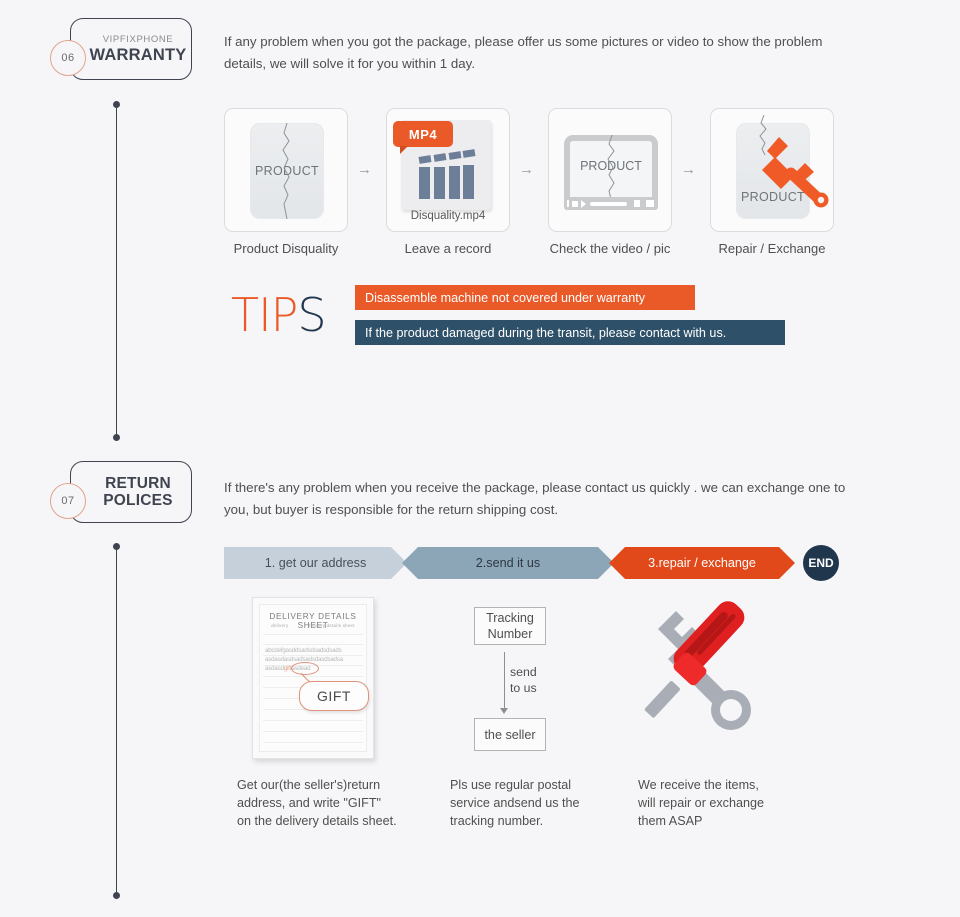 Image resolution: width=960 pixels, height=917 pixels. What do you see at coordinates (138, 55) in the screenshot?
I see `section-title: WARRANTY` at bounding box center [138, 55].